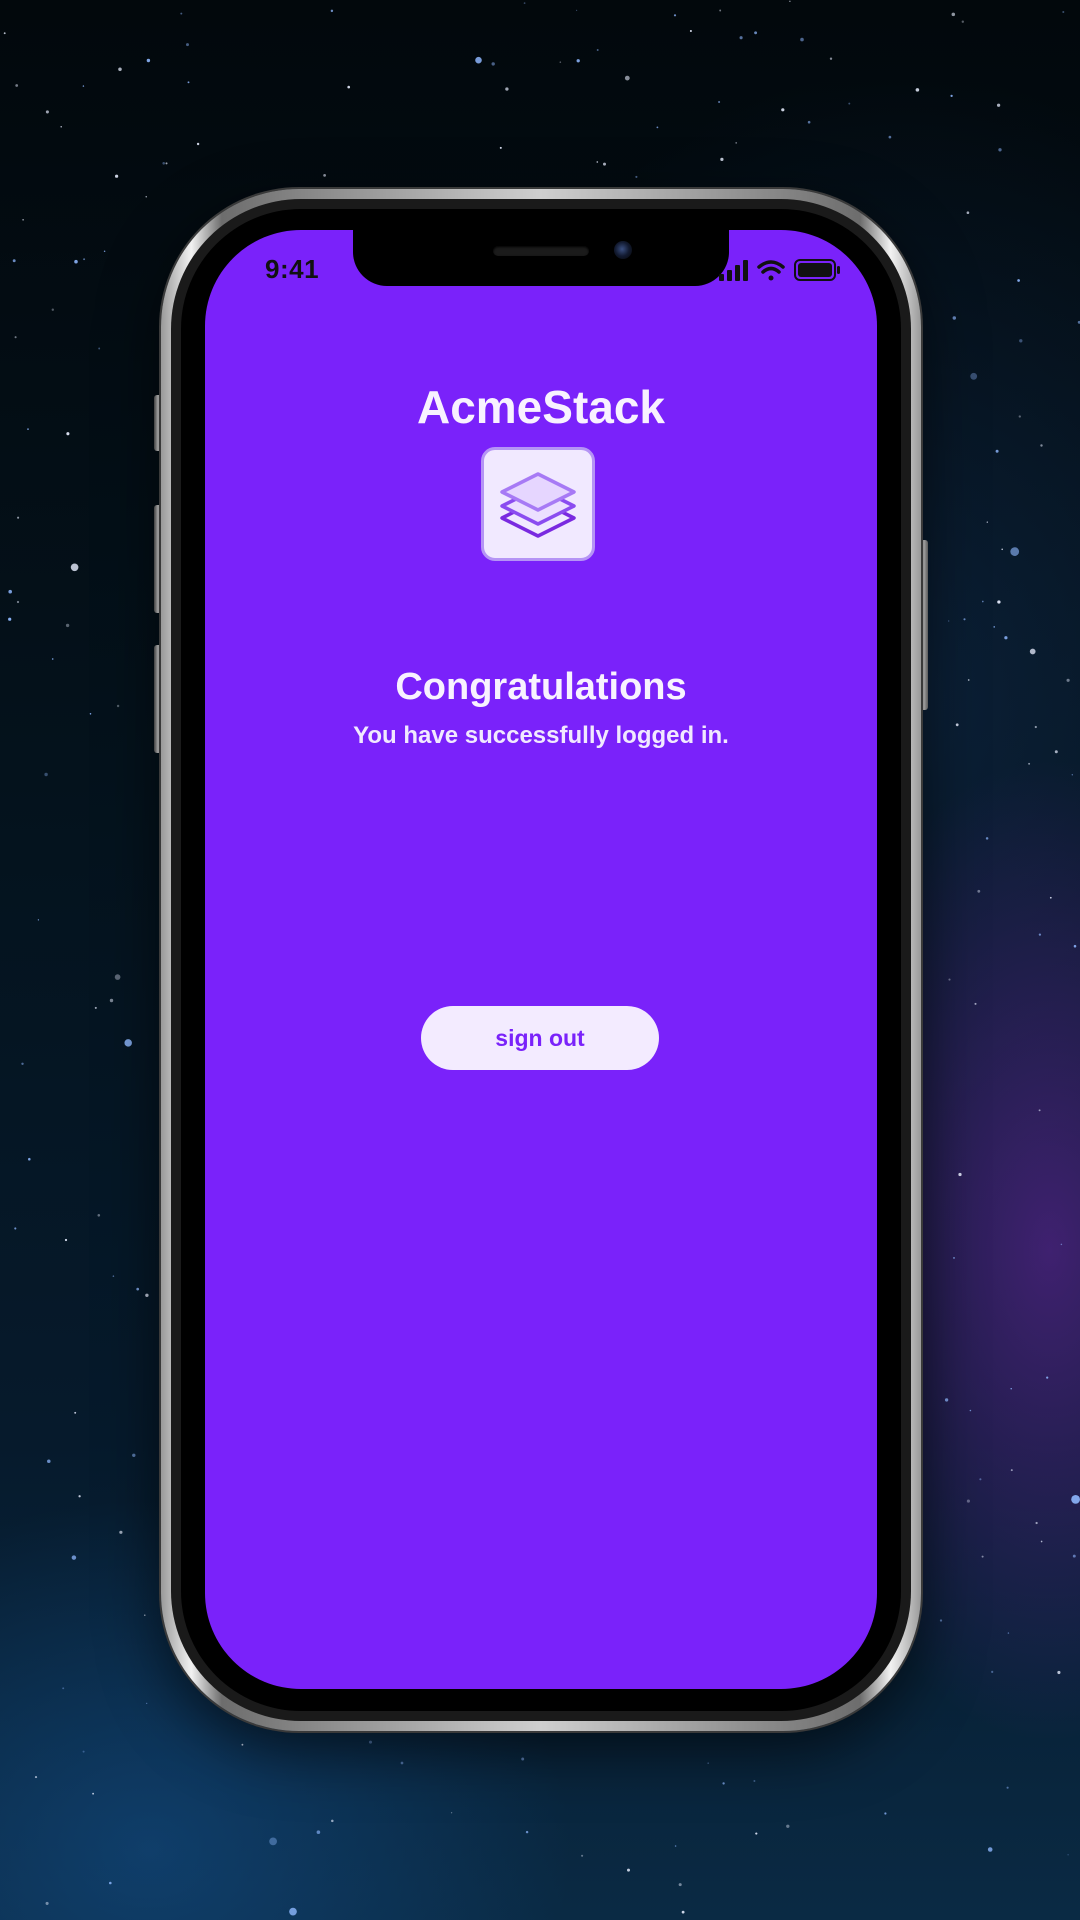 This screenshot has width=1080, height=1920. Describe the element at coordinates (817, 270) in the screenshot. I see `battery-icon` at that location.